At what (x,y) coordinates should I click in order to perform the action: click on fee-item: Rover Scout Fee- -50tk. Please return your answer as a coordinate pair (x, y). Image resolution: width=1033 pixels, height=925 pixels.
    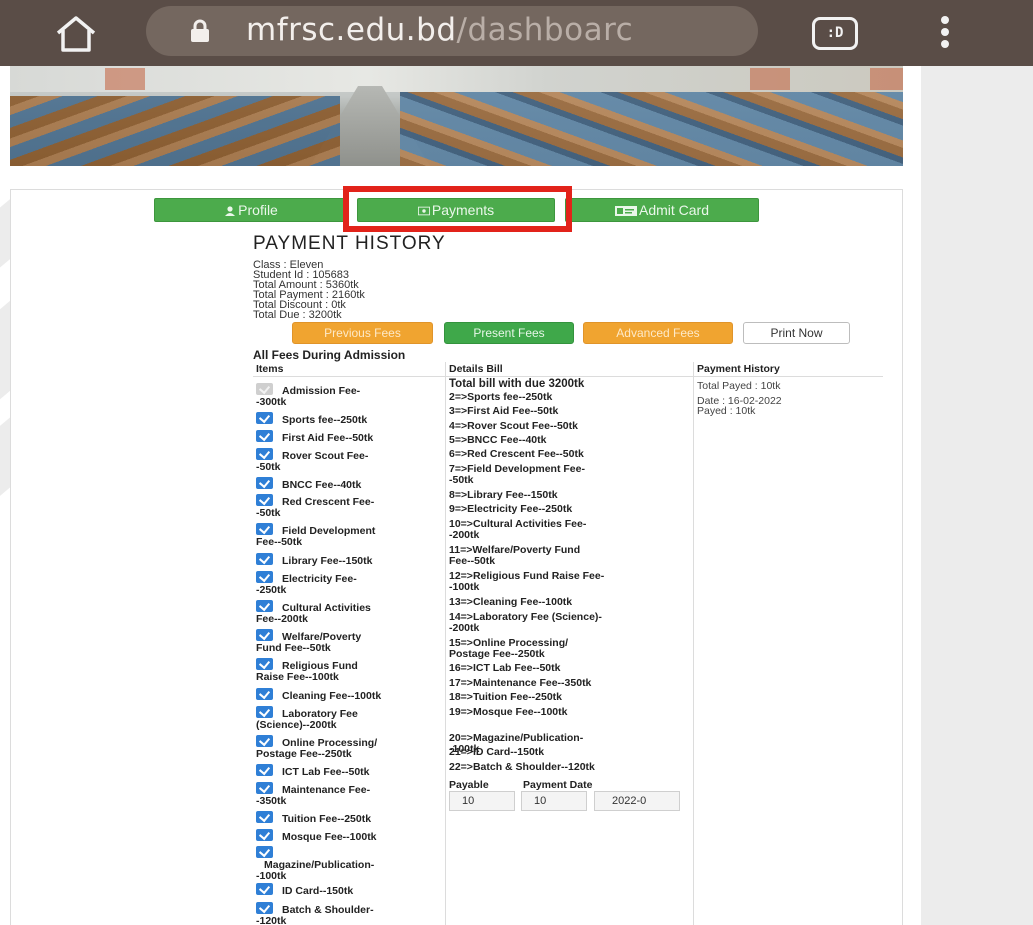
    Looking at the image, I should click on (348, 460).